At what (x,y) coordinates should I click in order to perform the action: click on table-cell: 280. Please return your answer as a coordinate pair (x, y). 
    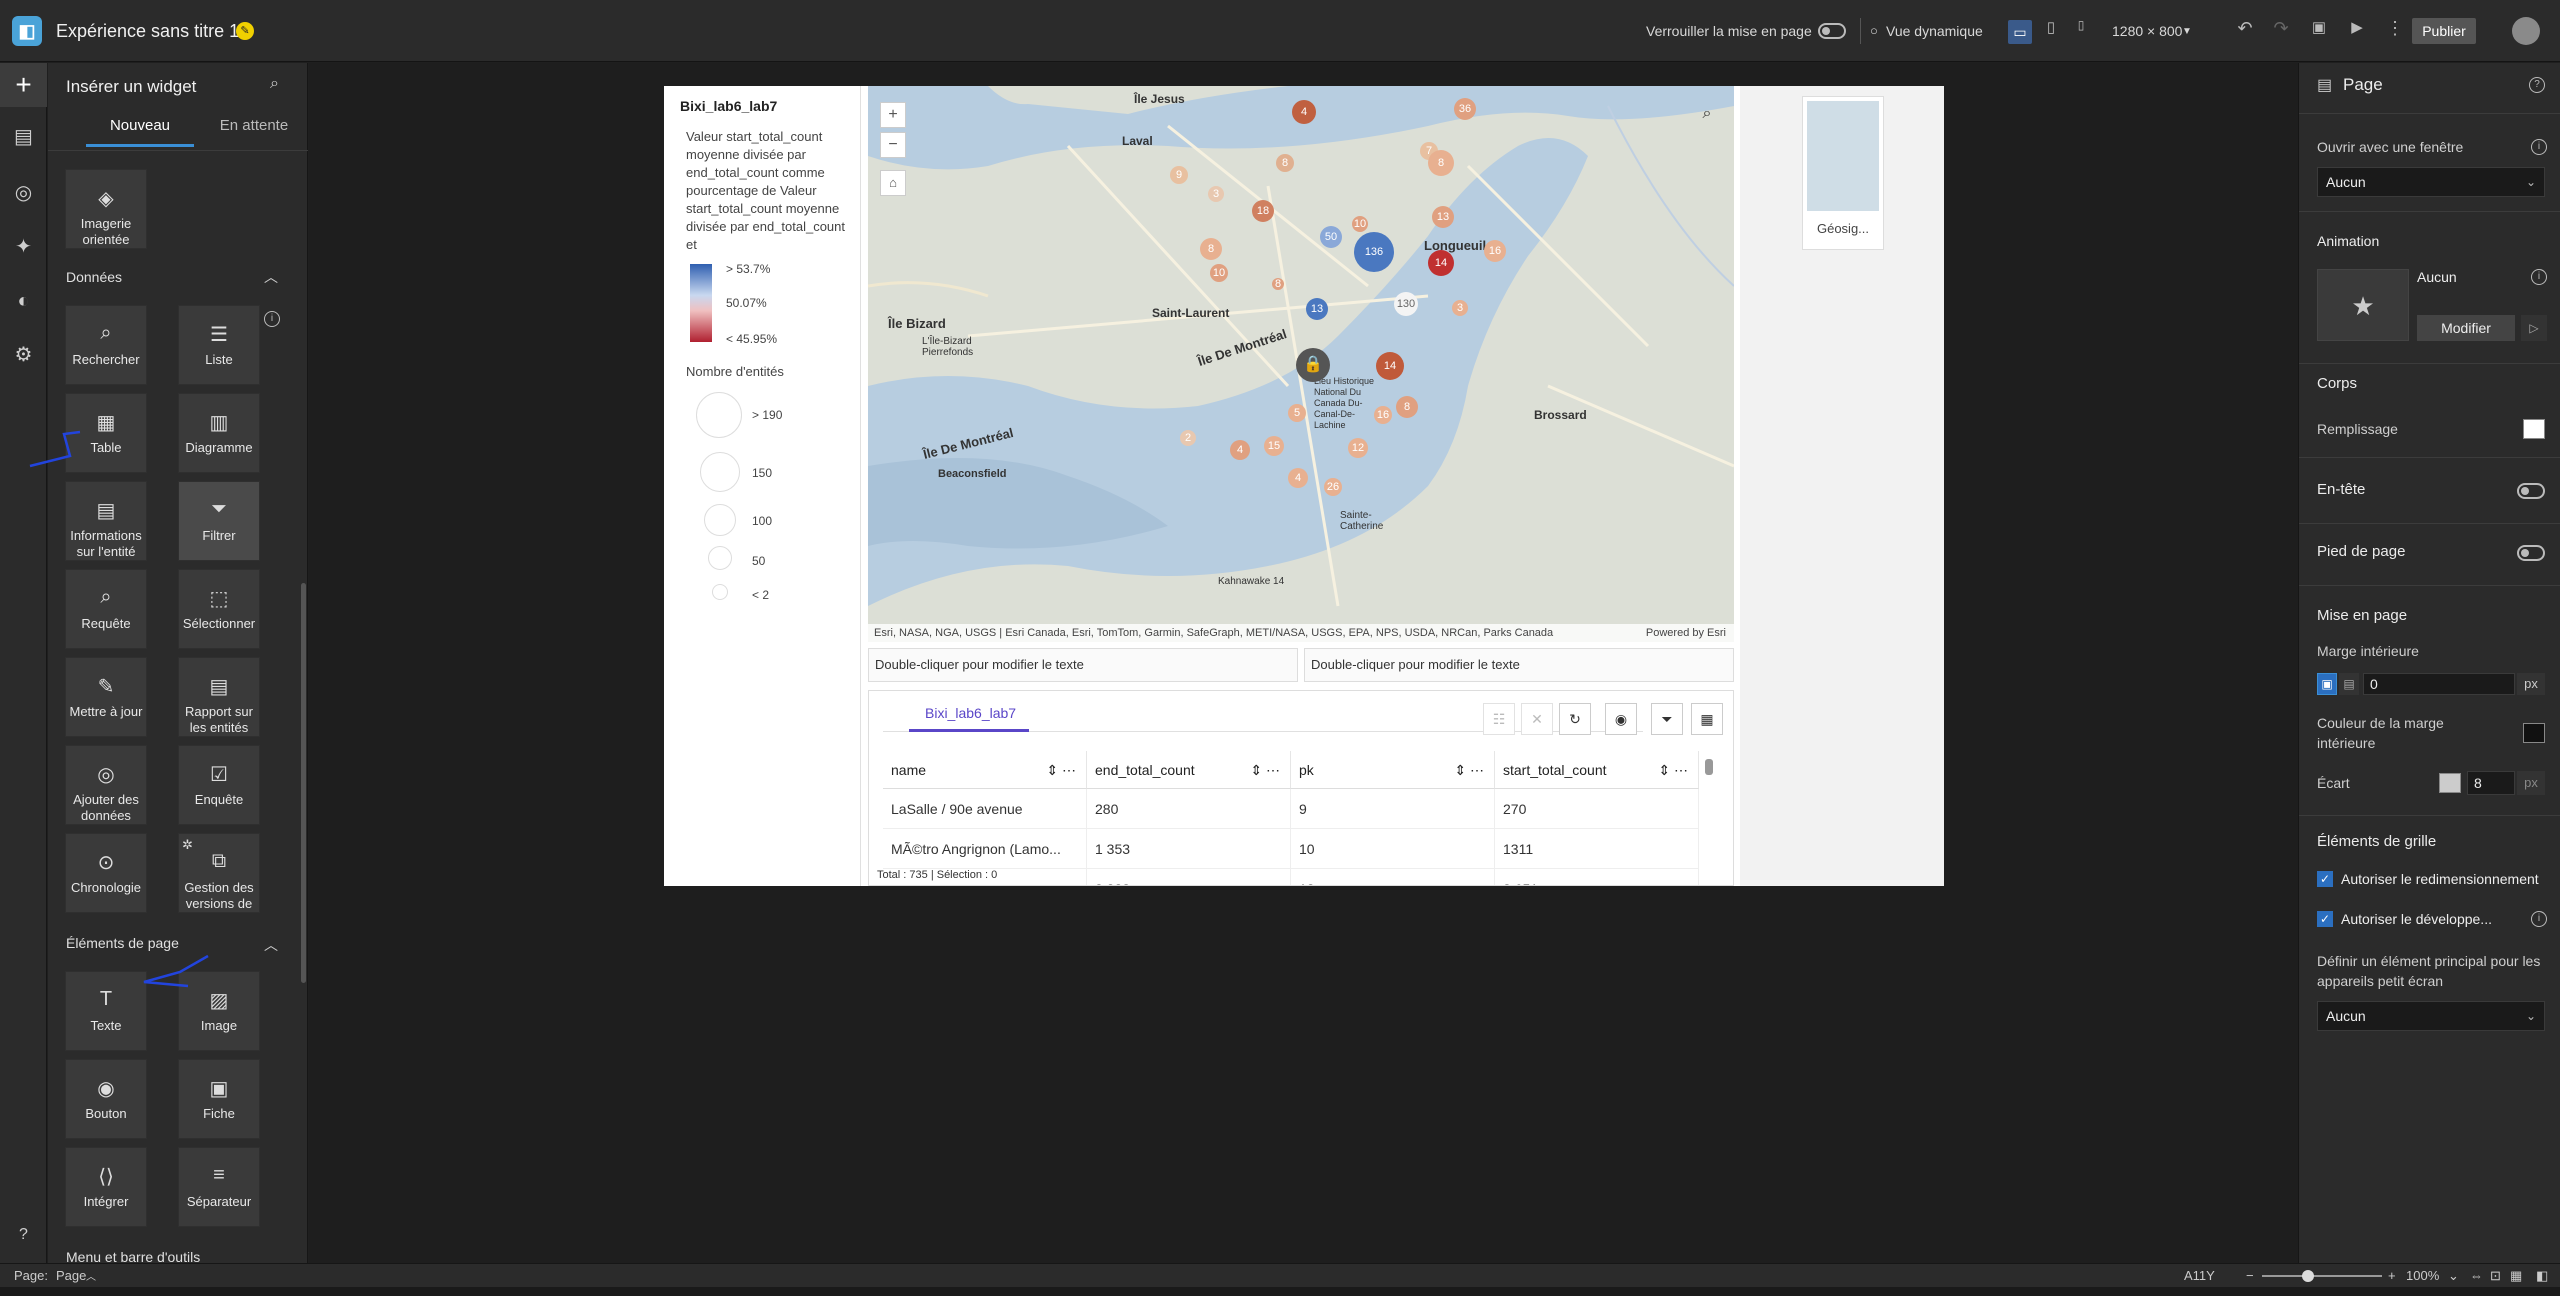
    Looking at the image, I should click on (1189, 809).